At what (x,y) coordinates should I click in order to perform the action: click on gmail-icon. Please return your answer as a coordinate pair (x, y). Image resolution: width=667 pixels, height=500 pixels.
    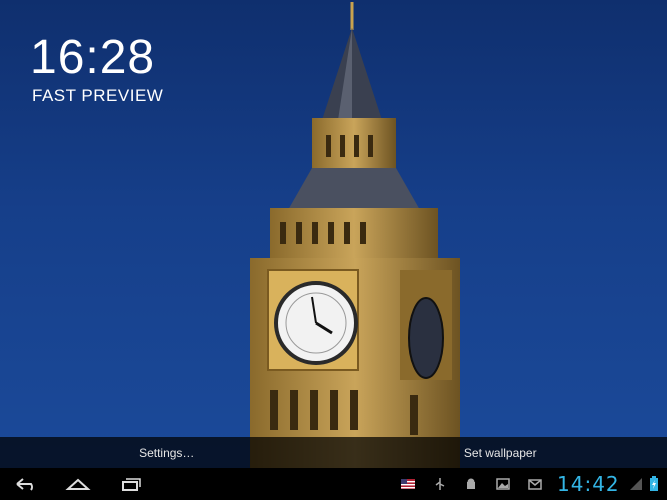
    Looking at the image, I should click on (535, 484).